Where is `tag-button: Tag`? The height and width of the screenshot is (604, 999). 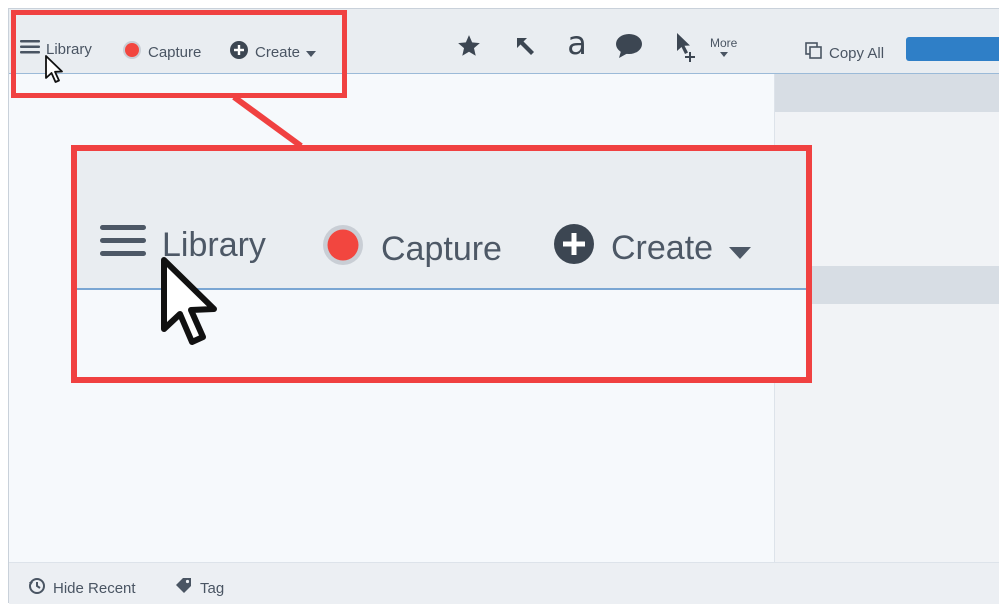 tag-button: Tag is located at coordinates (199, 588).